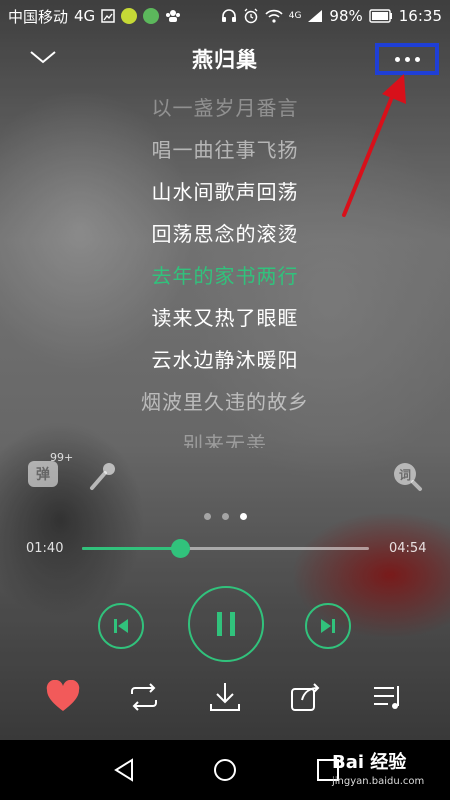 The height and width of the screenshot is (800, 450). Describe the element at coordinates (103, 476) in the screenshot. I see `microphone-icon` at that location.